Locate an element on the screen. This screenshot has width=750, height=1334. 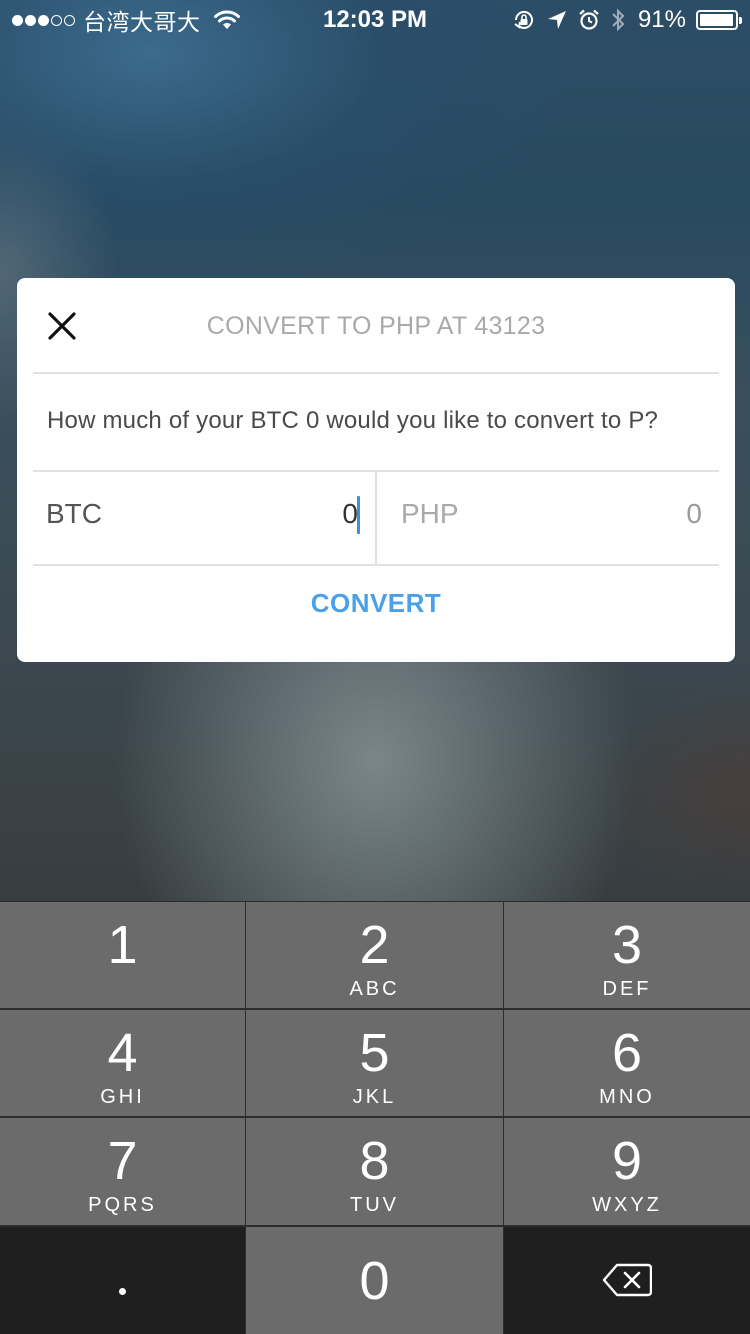
key-digit: 8 is located at coordinates (374, 1161).